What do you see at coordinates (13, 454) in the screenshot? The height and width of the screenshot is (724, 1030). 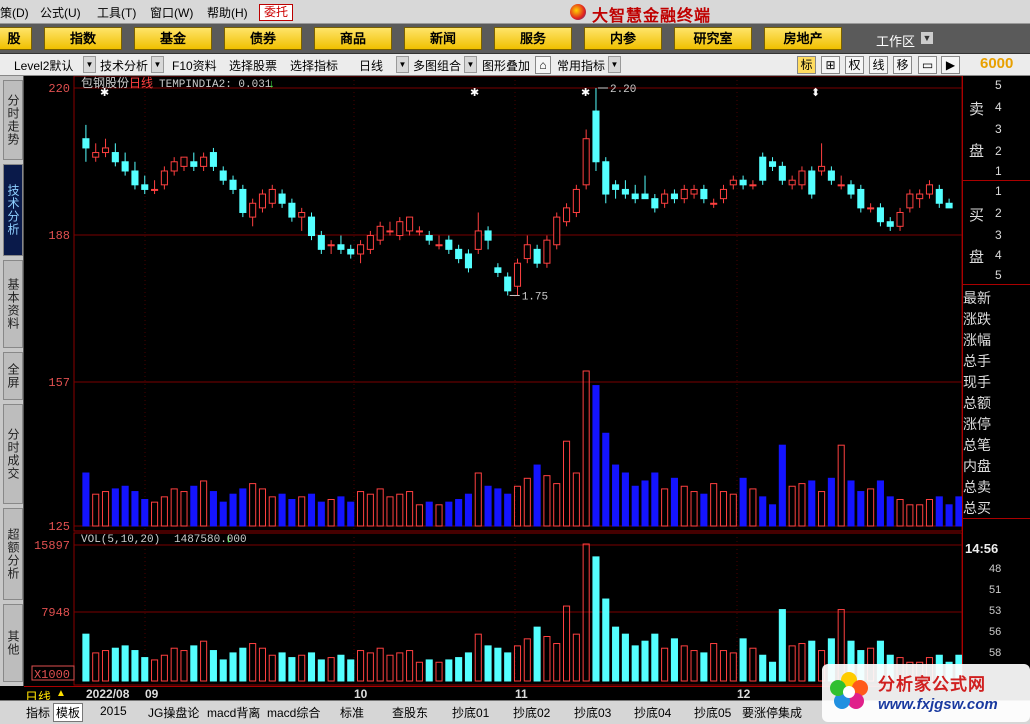 I see `tab-tick-trades: 分时成交` at bounding box center [13, 454].